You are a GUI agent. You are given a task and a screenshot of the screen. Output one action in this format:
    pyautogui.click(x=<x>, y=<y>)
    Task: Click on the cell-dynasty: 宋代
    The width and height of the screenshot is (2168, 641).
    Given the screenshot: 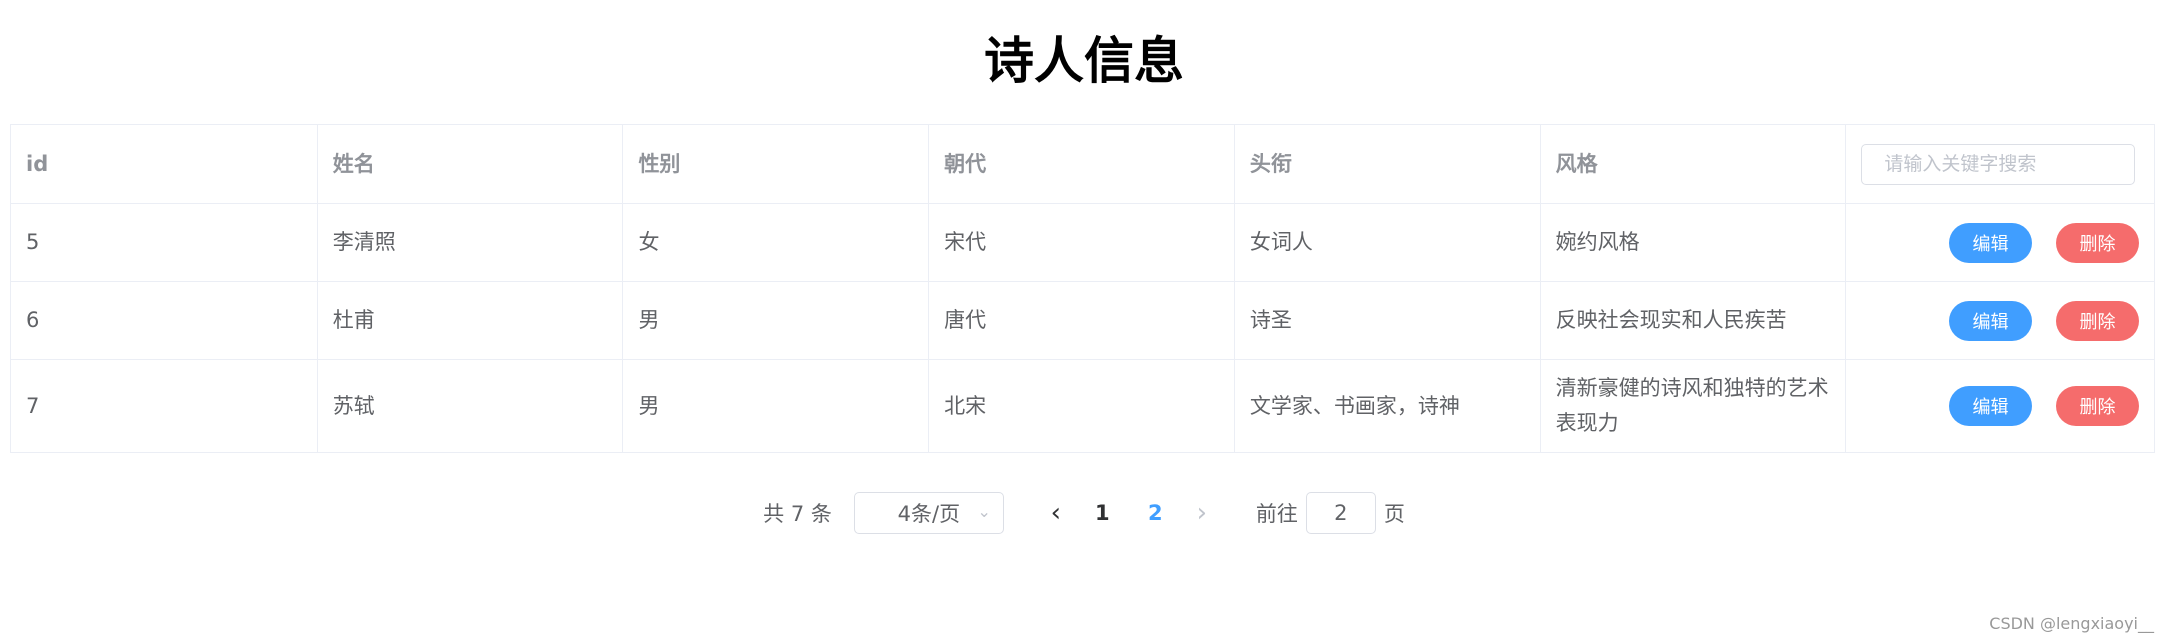 What is the action you would take?
    pyautogui.click(x=1082, y=242)
    